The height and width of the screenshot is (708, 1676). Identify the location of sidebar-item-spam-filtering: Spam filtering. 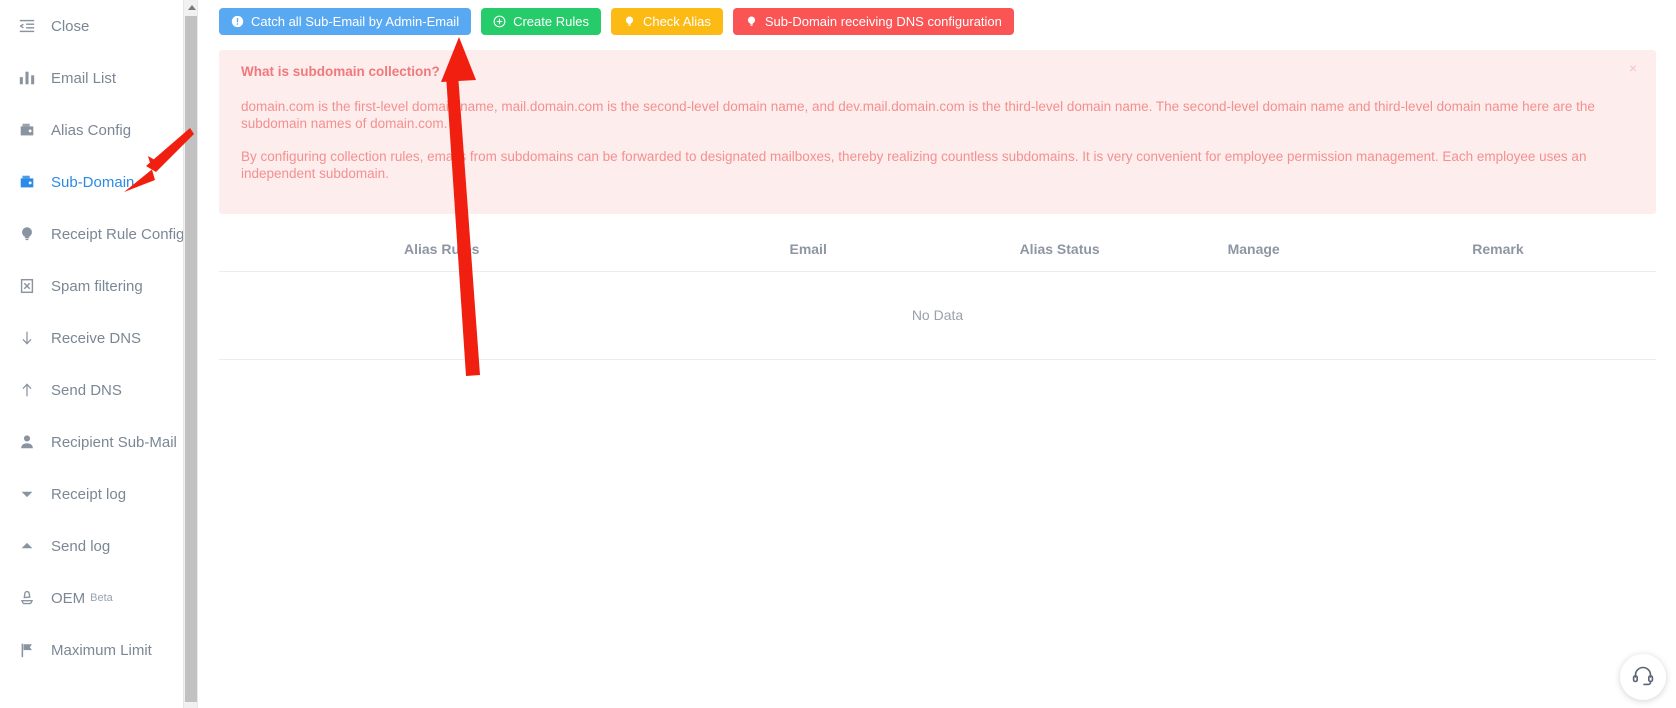
(98, 286).